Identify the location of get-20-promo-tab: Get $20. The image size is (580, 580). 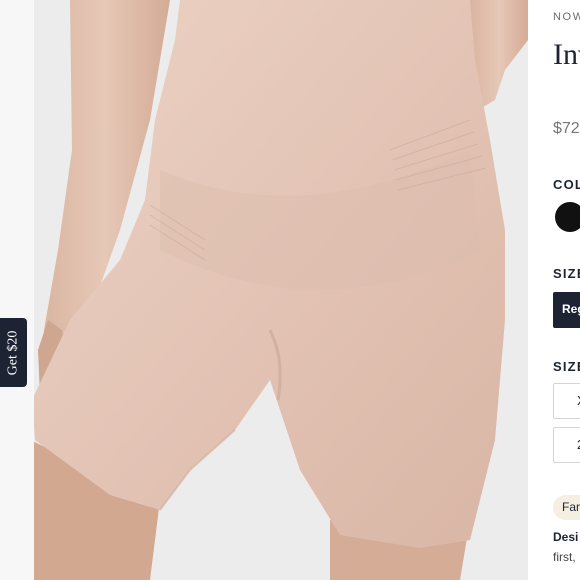
(13, 352).